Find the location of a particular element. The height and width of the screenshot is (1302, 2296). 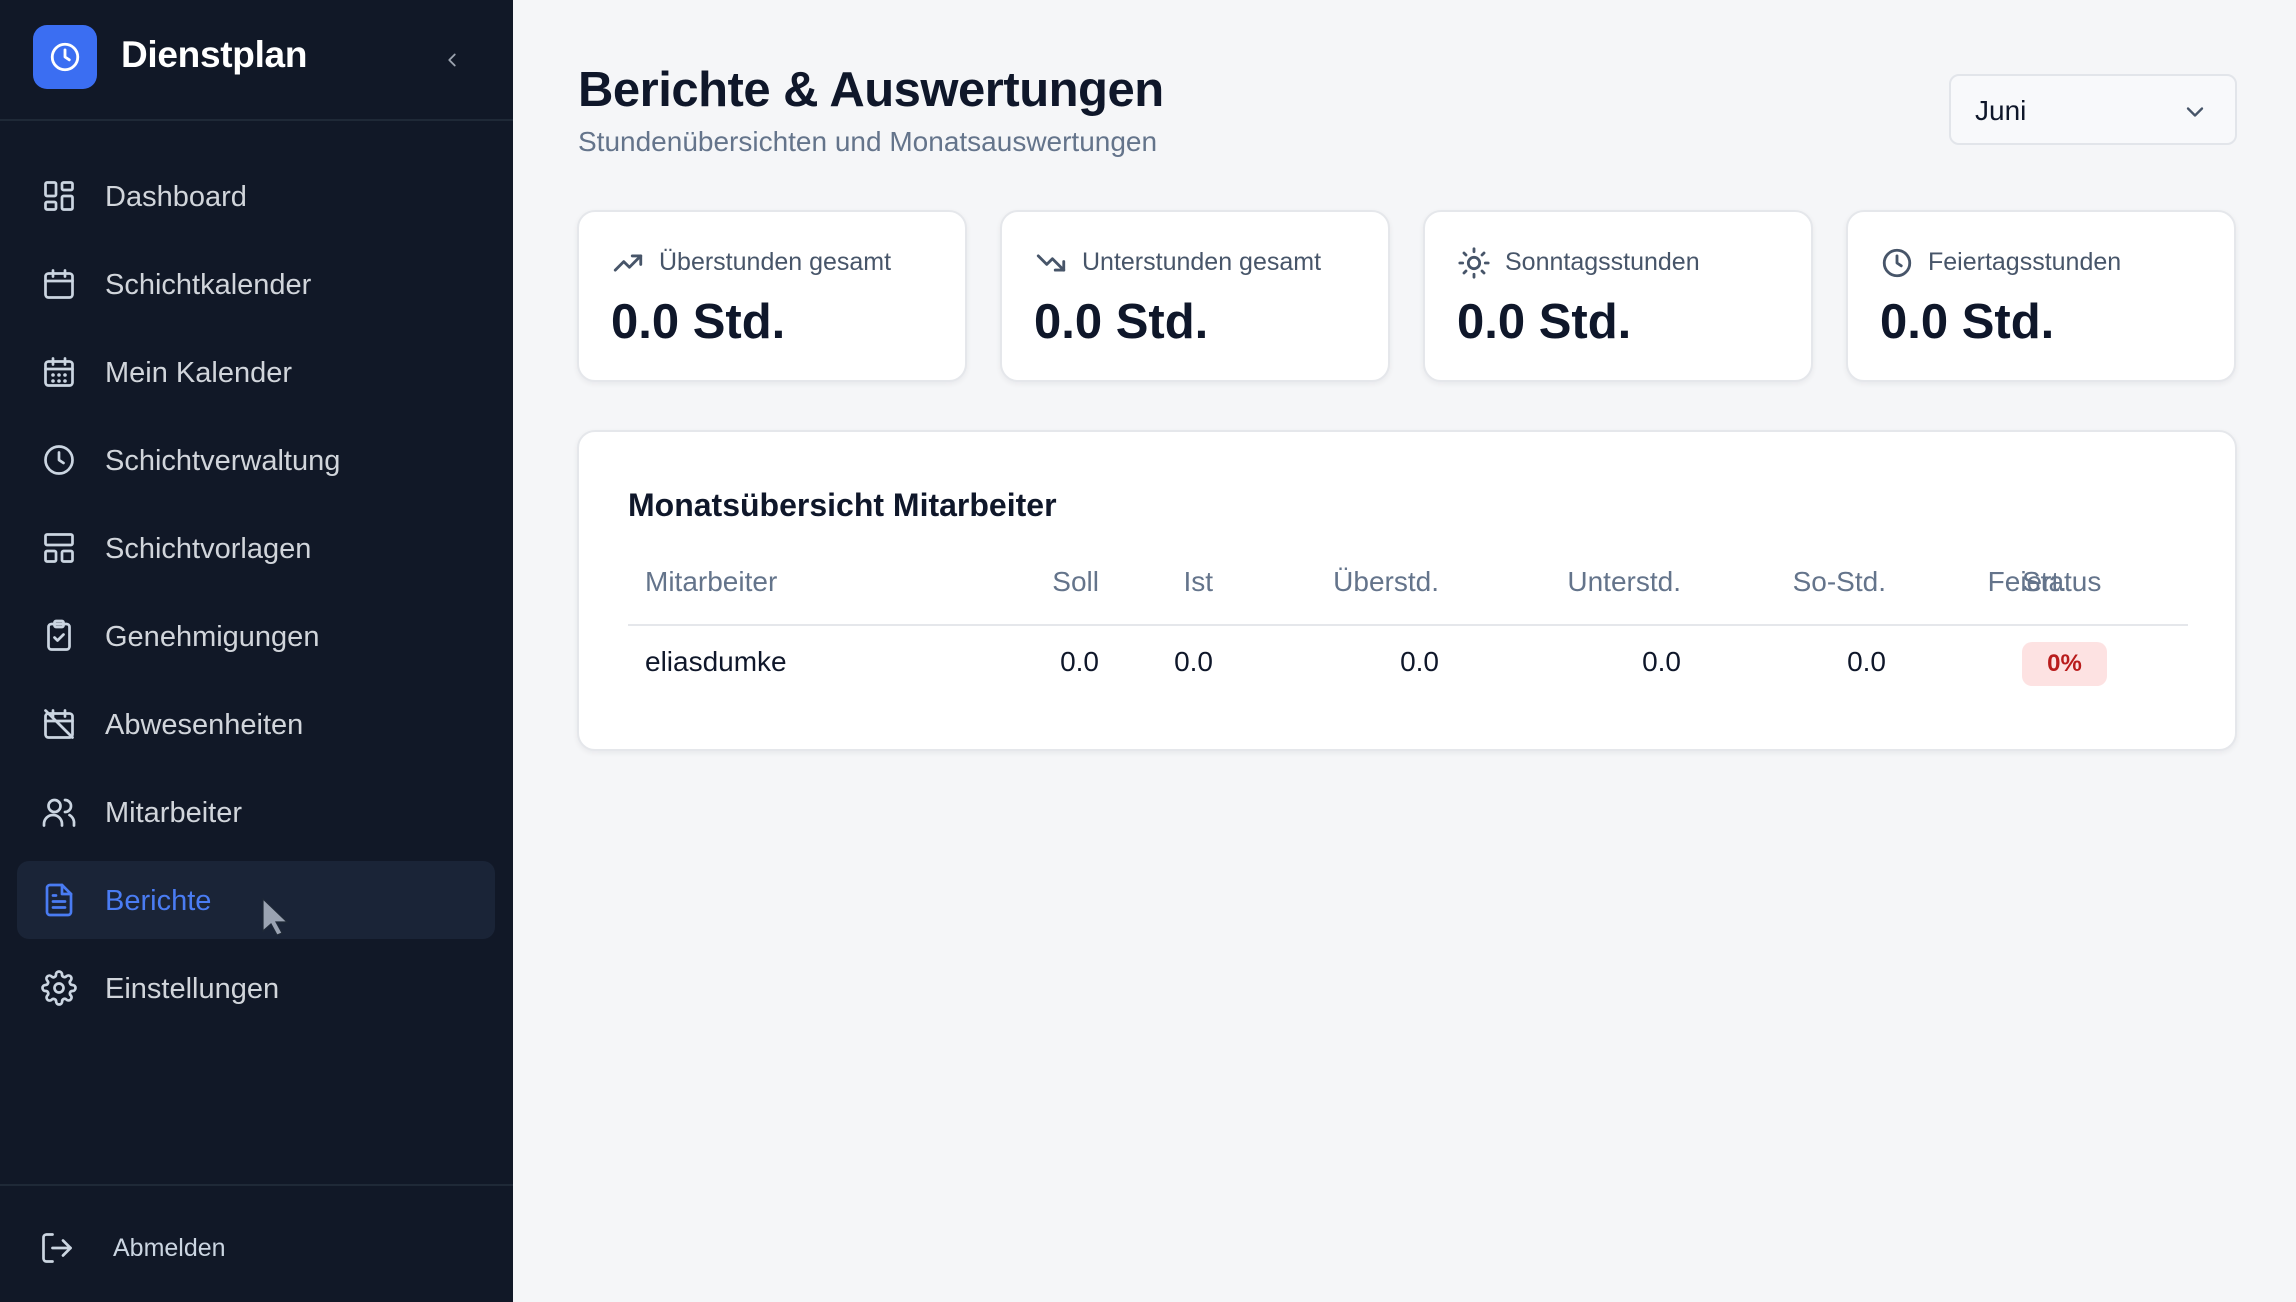

column-header-ueberstd: Überstd. is located at coordinates (1386, 581).